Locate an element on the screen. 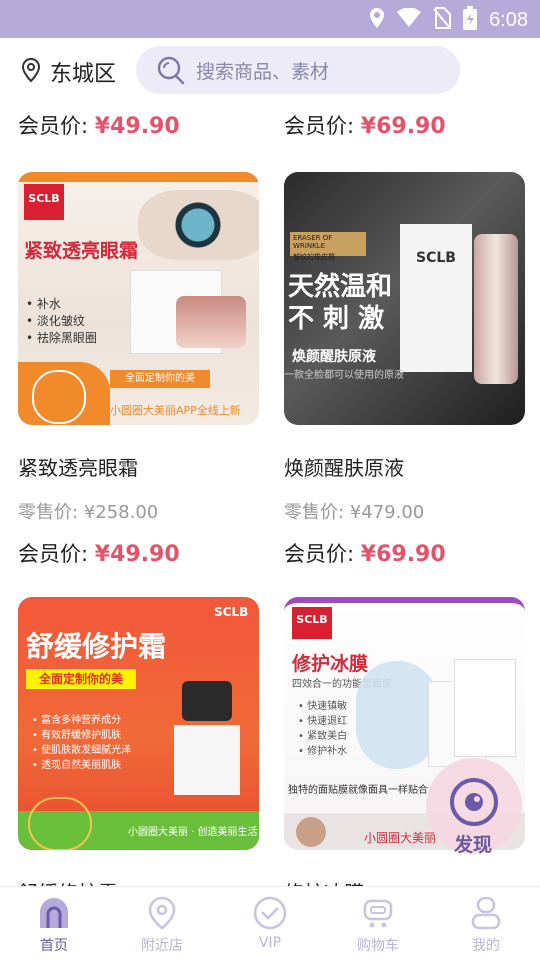 The image size is (540, 961). retail-price: 零售价: ¥258.00 is located at coordinates (88, 511).